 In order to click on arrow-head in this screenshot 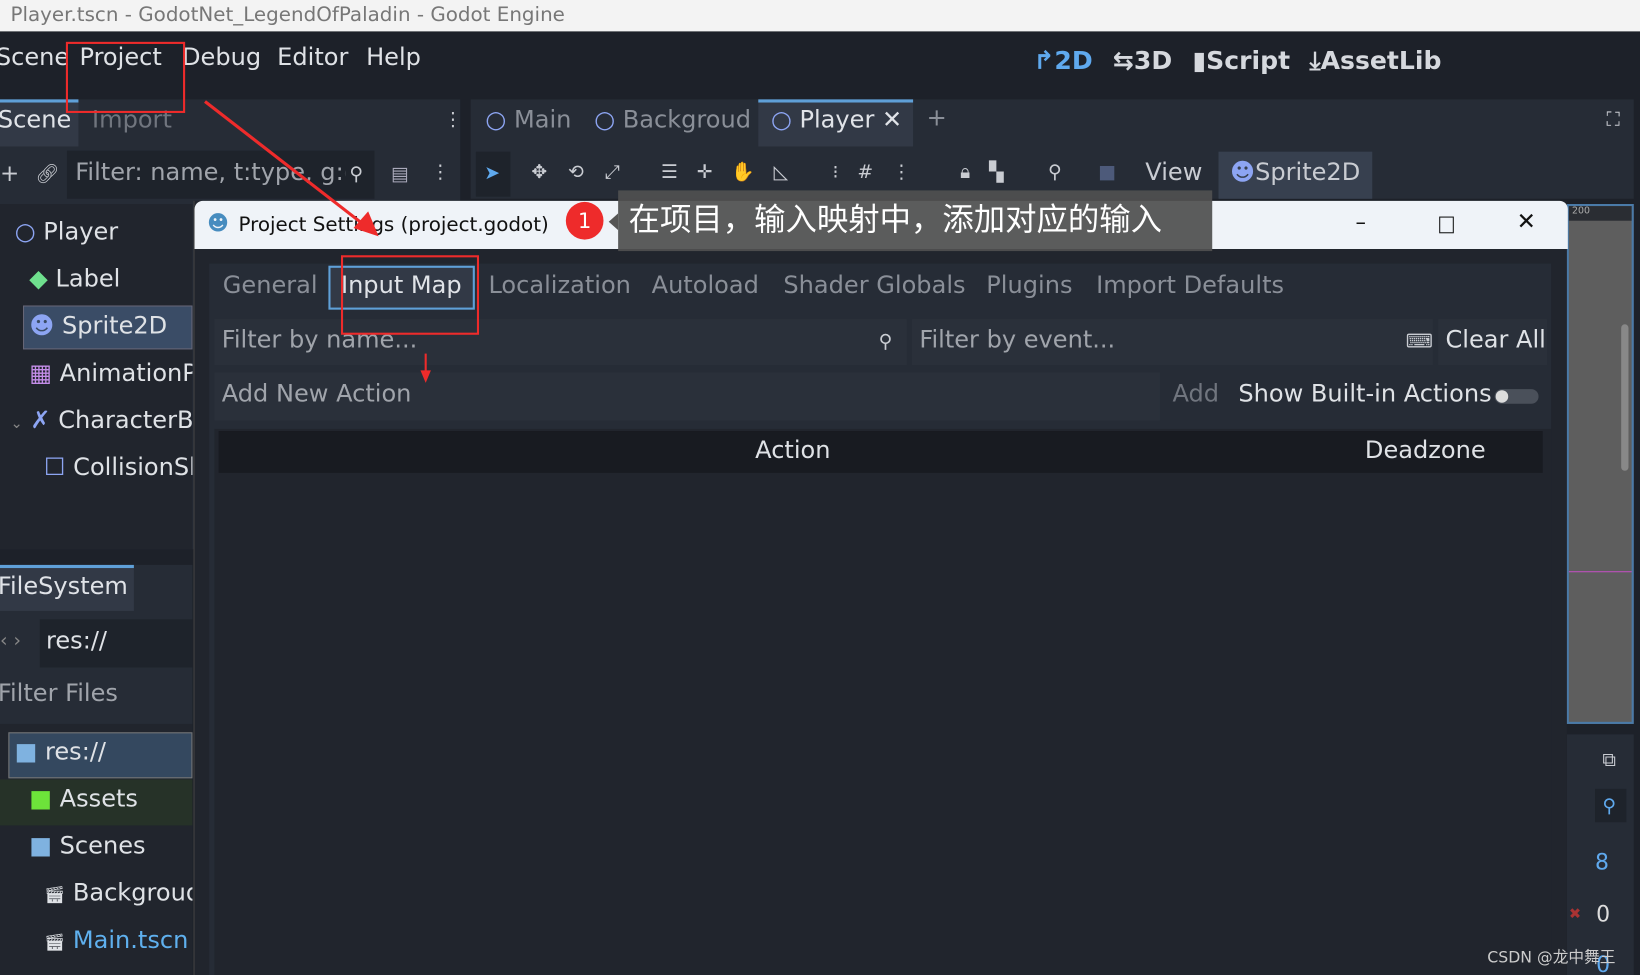, I will do `click(366, 224)`.